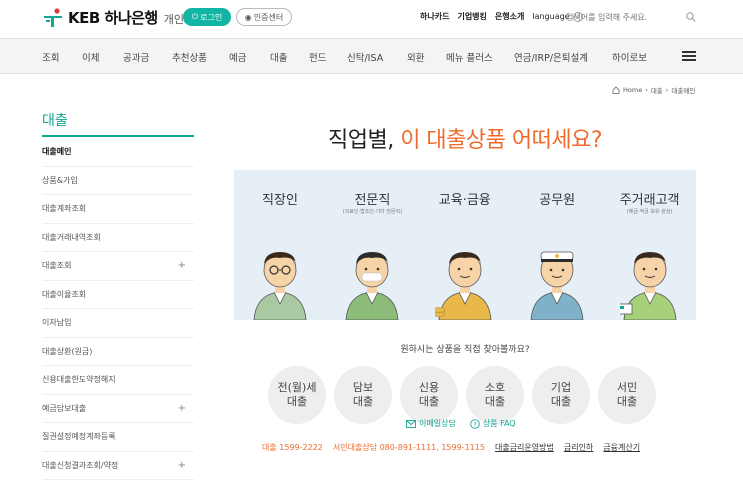  What do you see at coordinates (118, 352) in the screenshot?
I see `sidebar-item: 대출상환(원금)` at bounding box center [118, 352].